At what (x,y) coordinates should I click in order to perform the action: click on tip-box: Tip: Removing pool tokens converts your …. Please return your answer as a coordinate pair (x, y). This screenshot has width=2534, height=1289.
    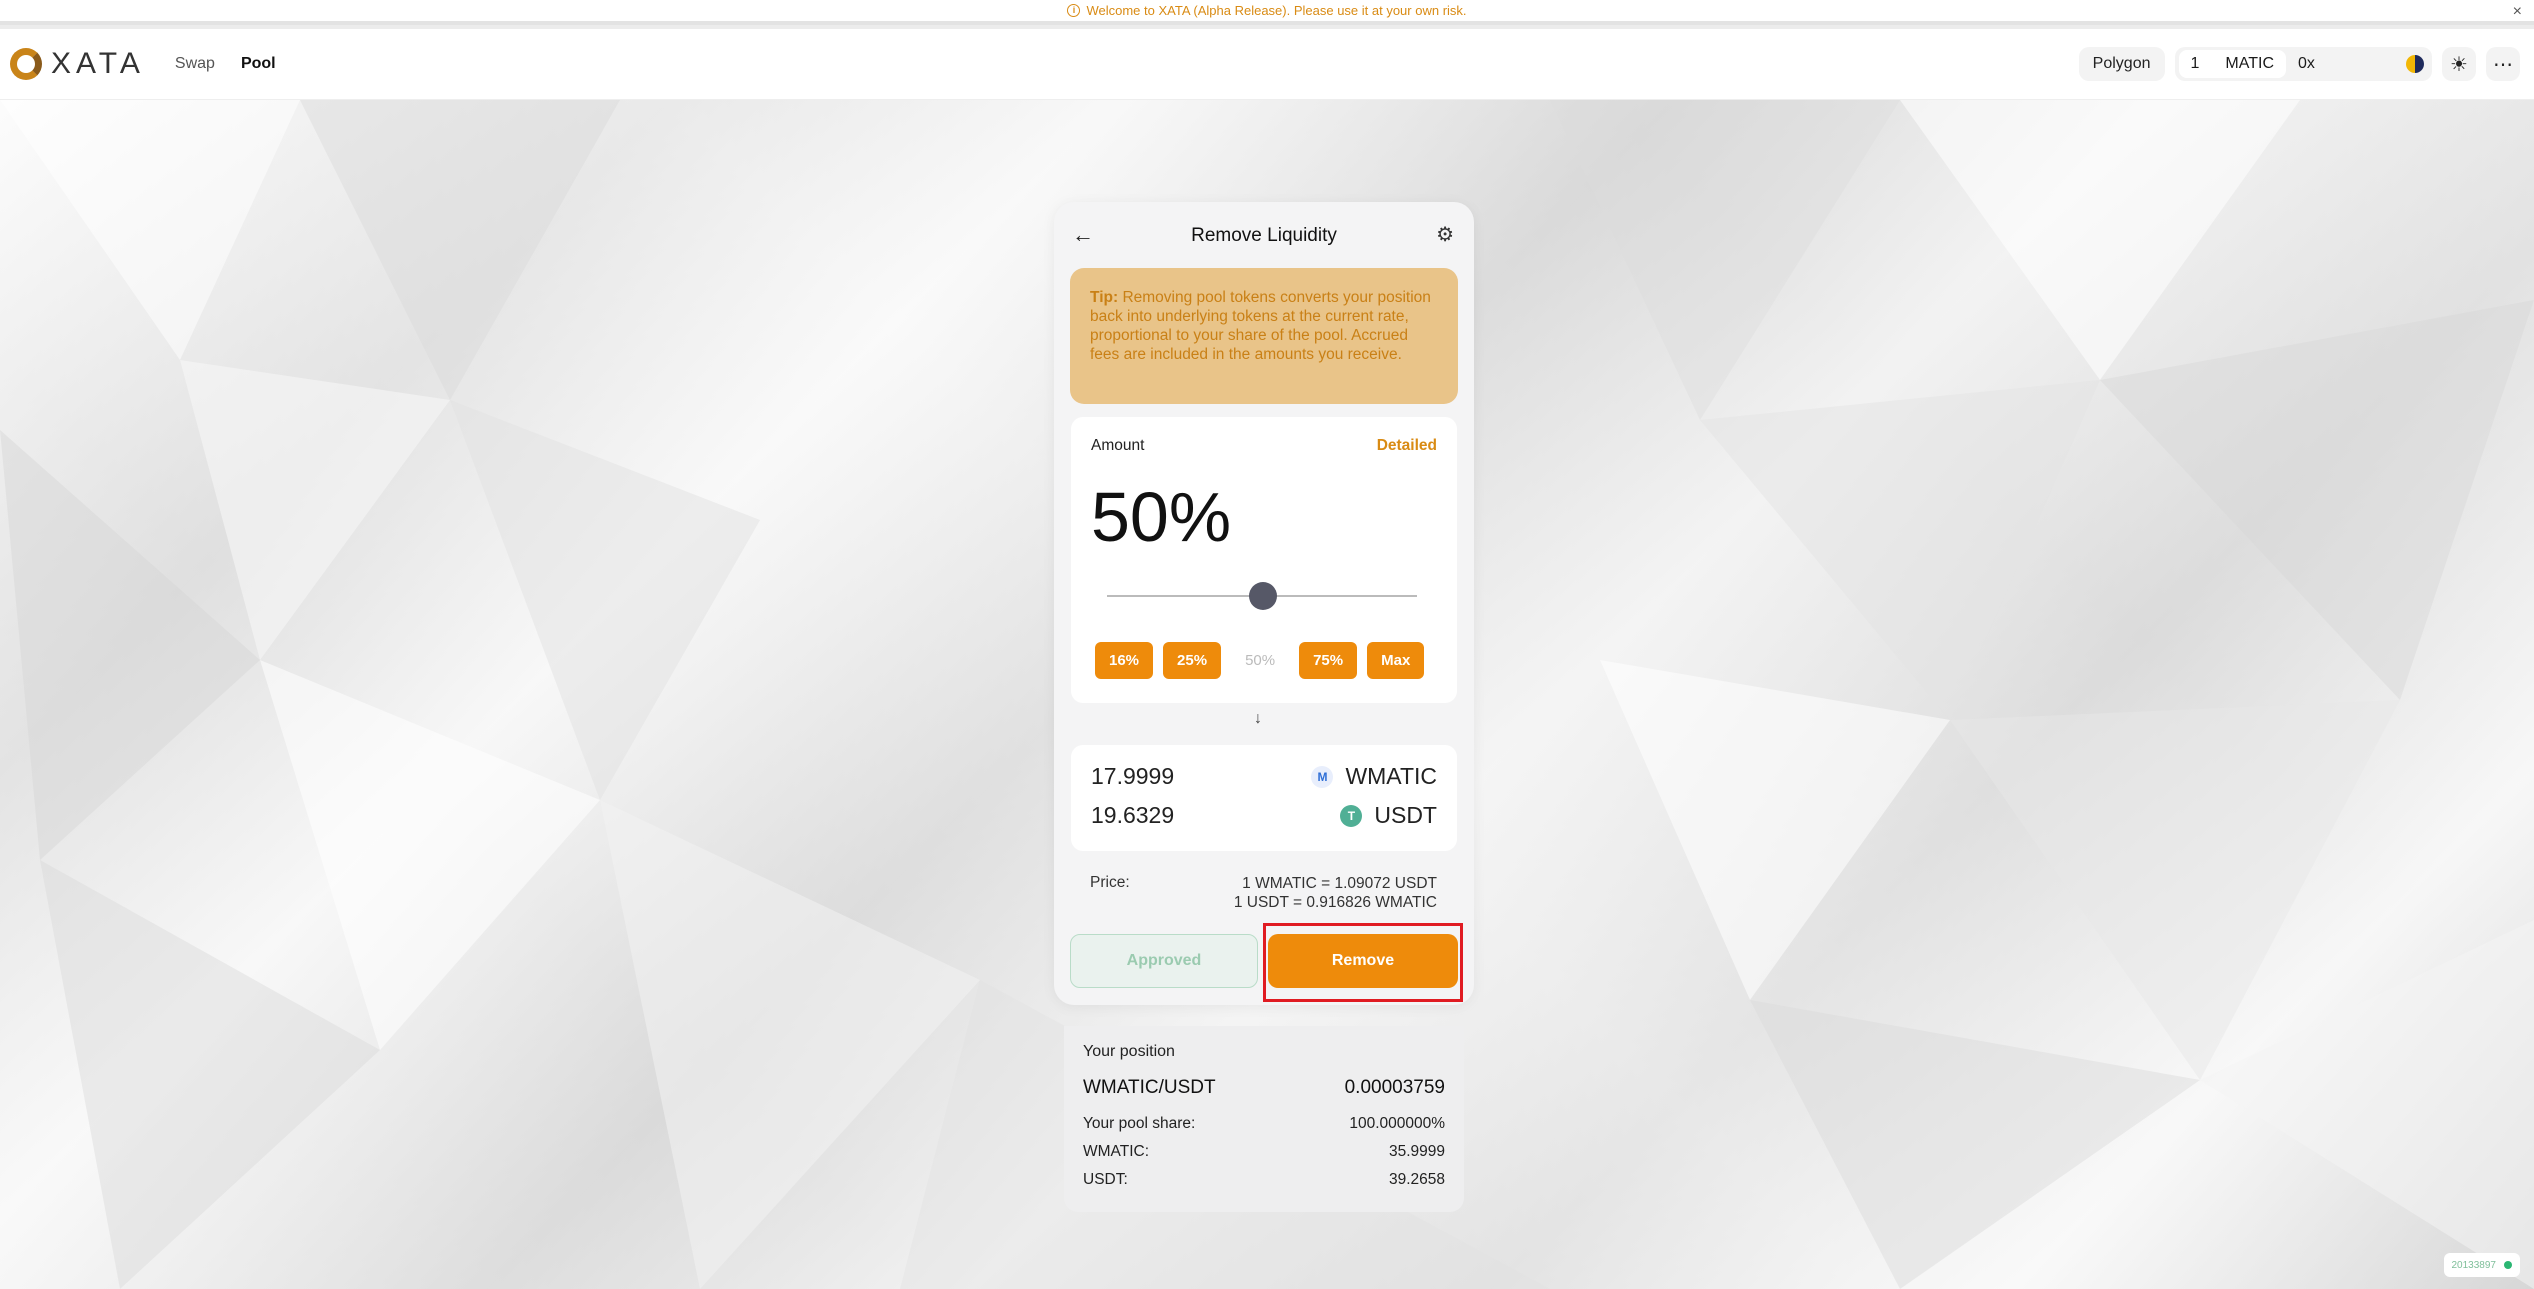
    Looking at the image, I should click on (1264, 336).